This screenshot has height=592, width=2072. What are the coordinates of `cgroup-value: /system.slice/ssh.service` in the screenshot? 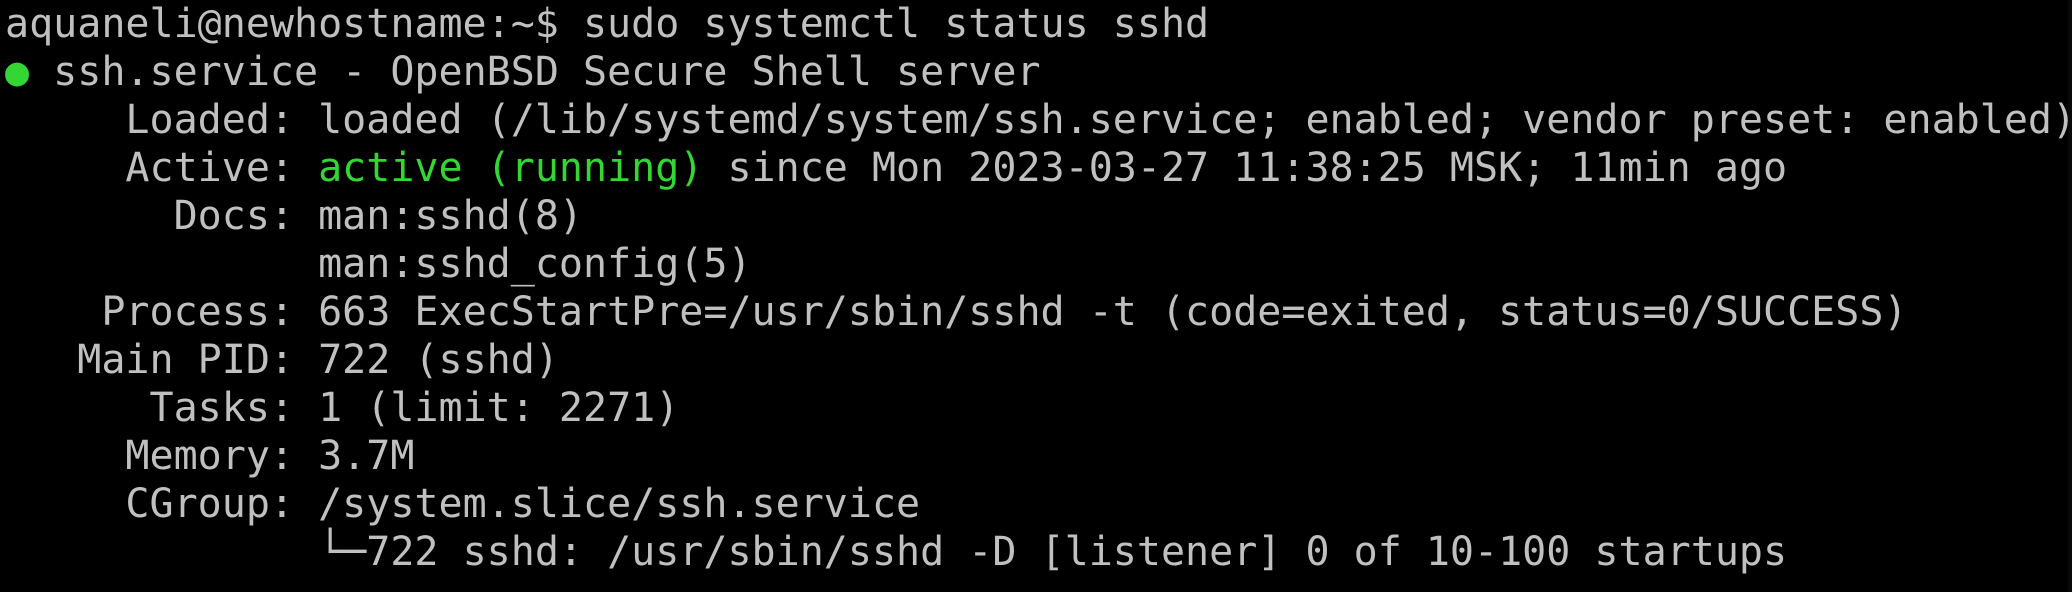 It's located at (619, 504).